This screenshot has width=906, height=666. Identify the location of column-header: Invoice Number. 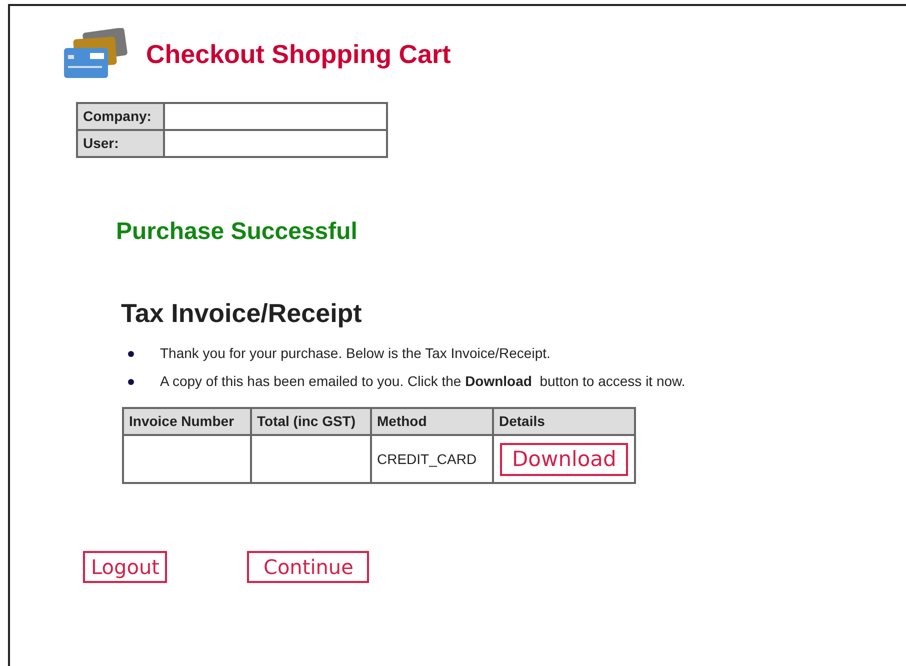
(187, 421).